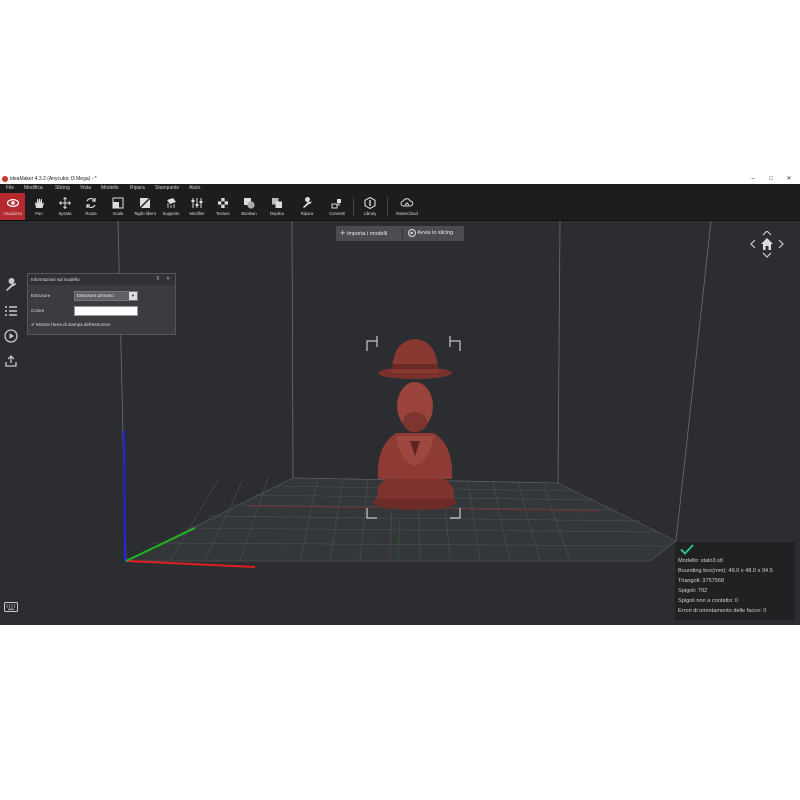 The width and height of the screenshot is (800, 800). I want to click on texture-tool-button: Texture, so click(223, 206).